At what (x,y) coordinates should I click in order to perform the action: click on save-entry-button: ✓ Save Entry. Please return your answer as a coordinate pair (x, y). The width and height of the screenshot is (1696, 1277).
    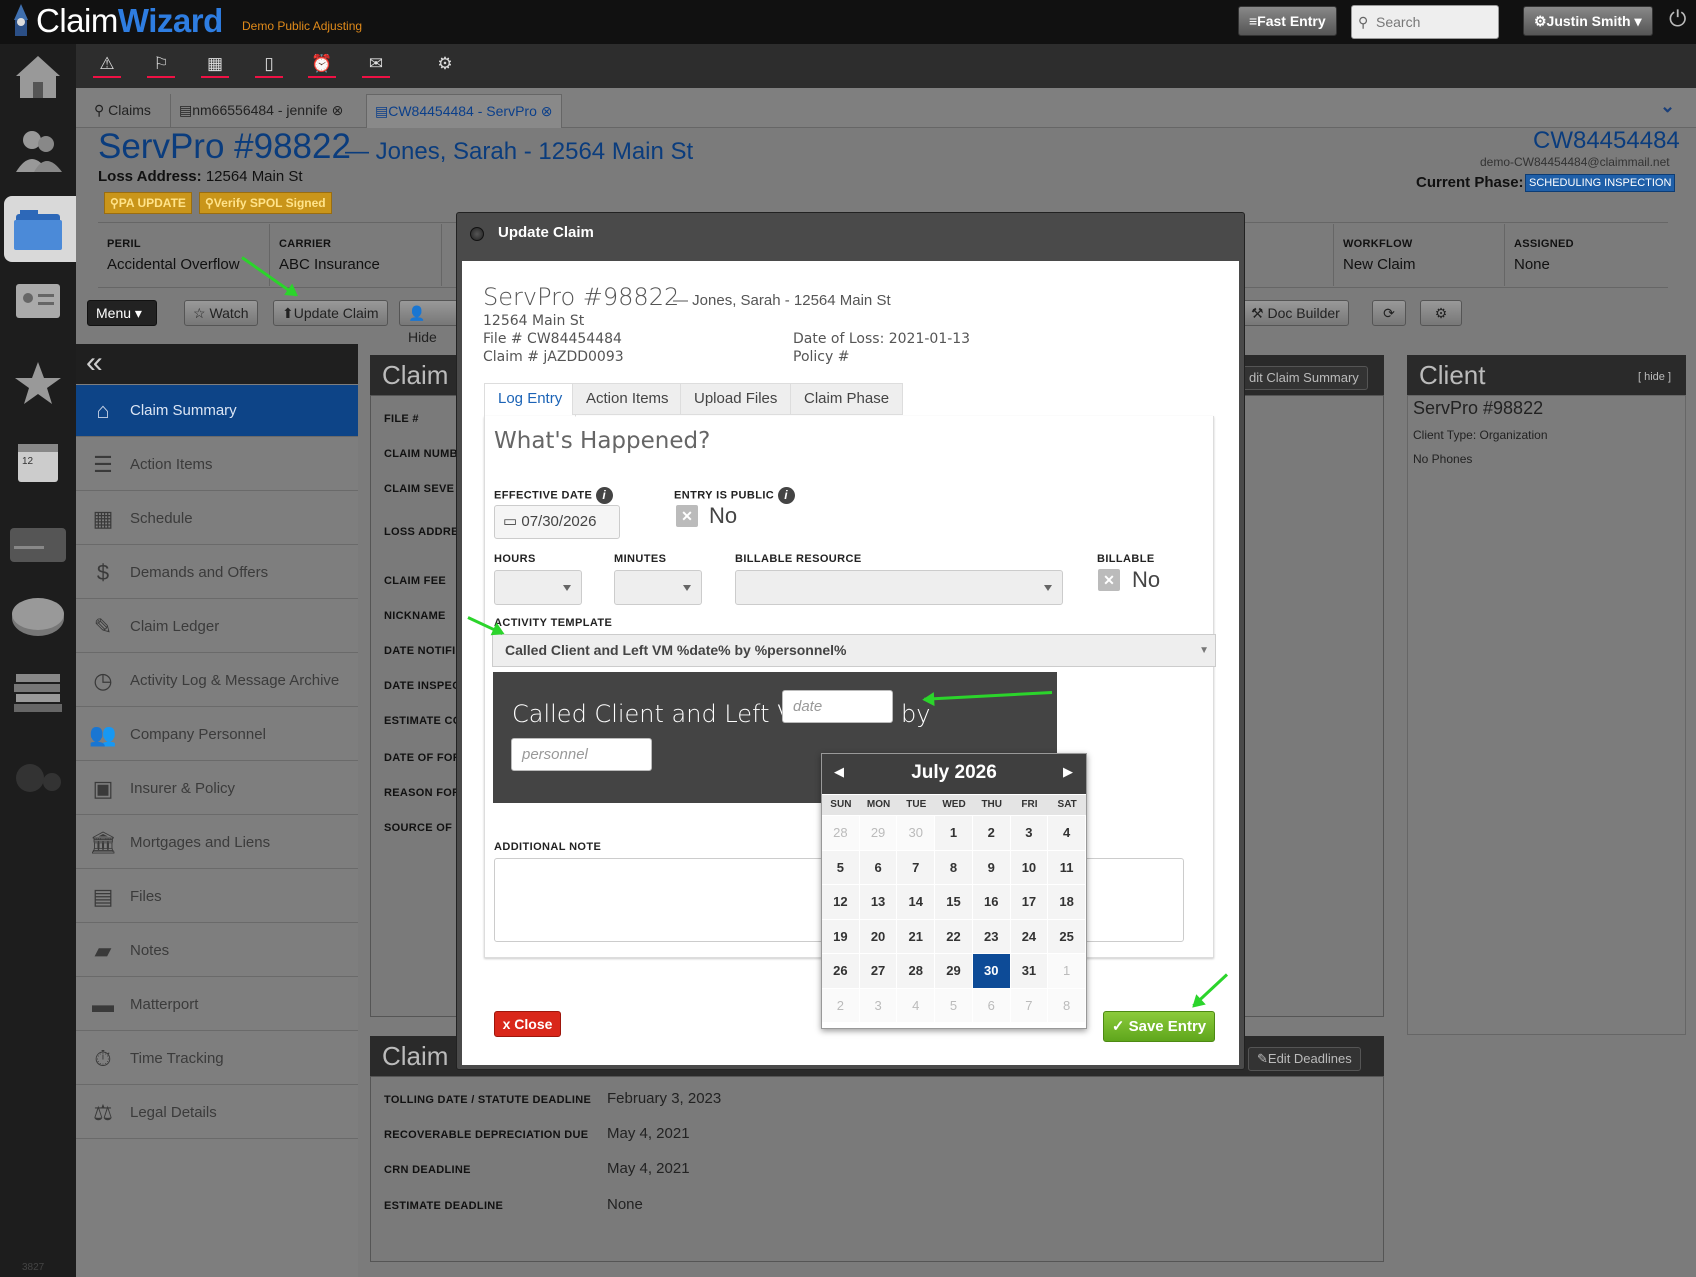
    Looking at the image, I should click on (1159, 1026).